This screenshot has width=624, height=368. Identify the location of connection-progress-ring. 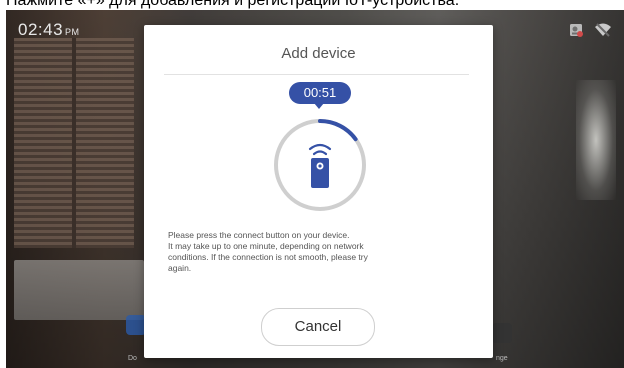
(320, 165).